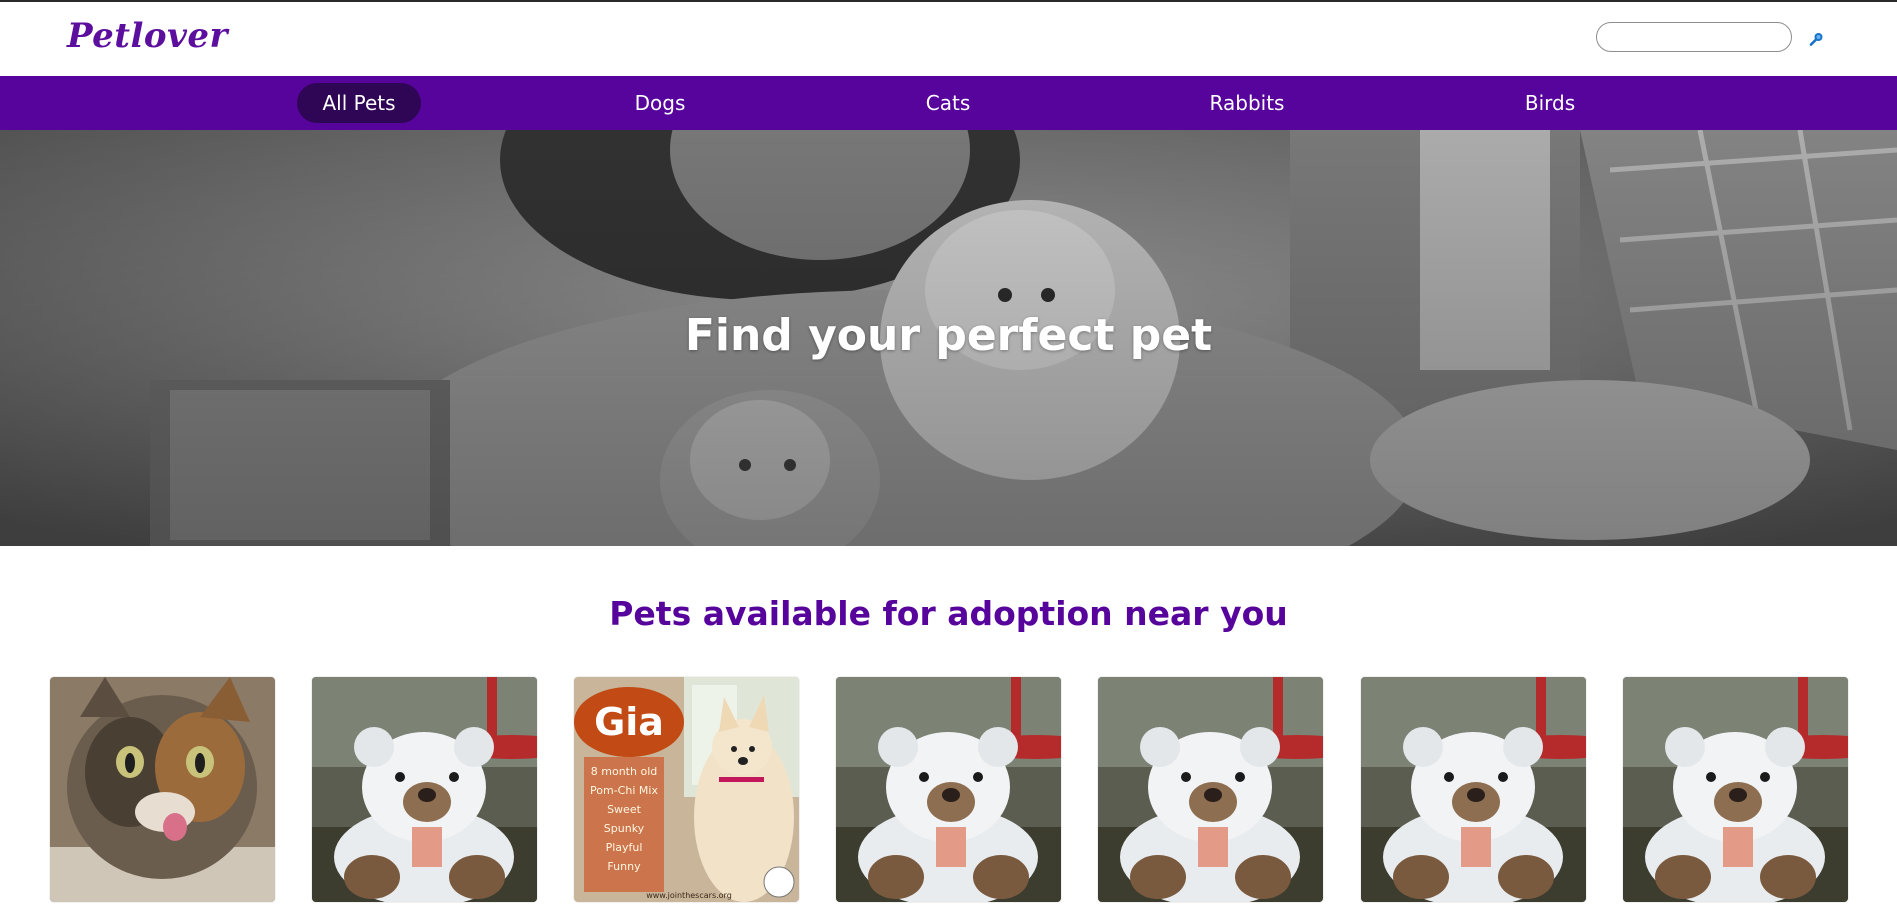  What do you see at coordinates (1550, 103) in the screenshot?
I see `nav-tab-birds: Birds` at bounding box center [1550, 103].